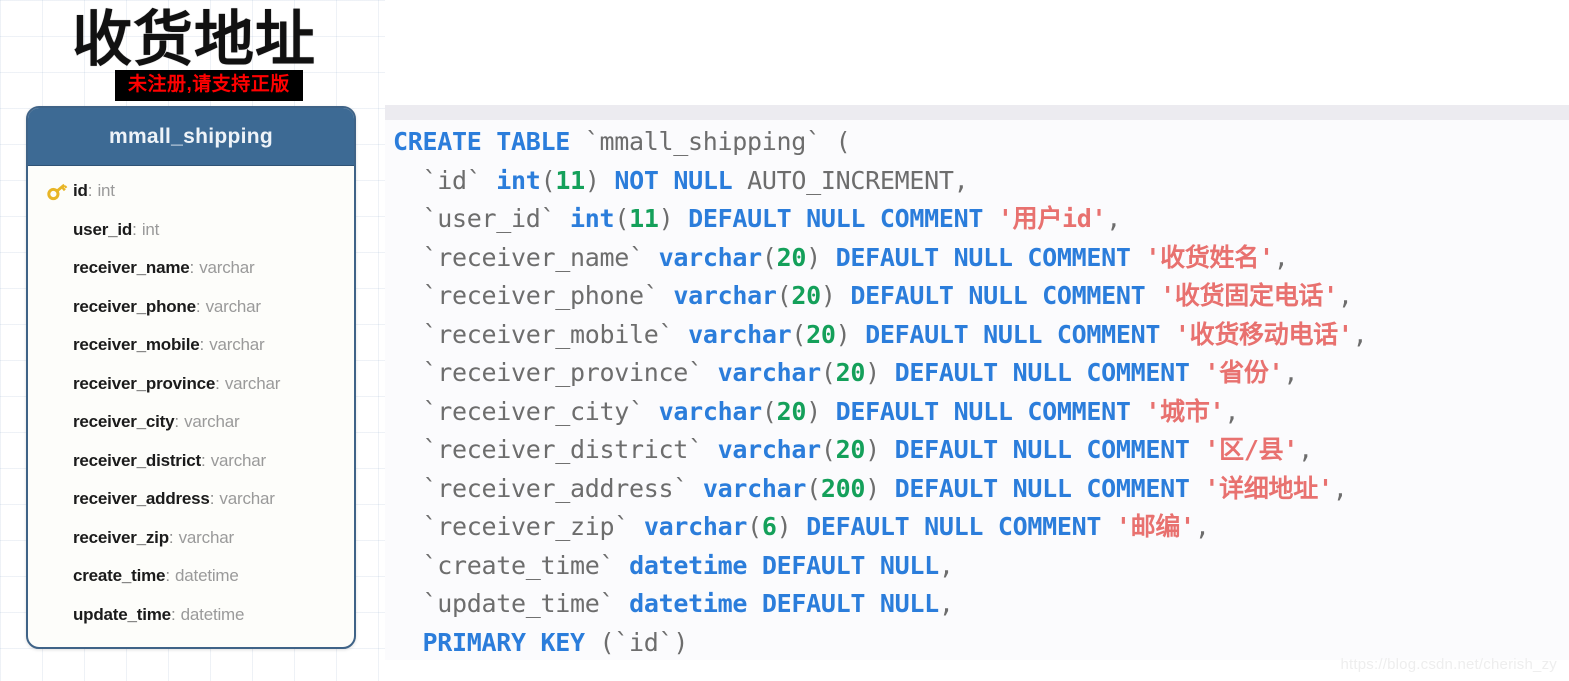 This screenshot has width=1569, height=681. I want to click on entity-field-row: receiver_zip: varchar, so click(191, 538).